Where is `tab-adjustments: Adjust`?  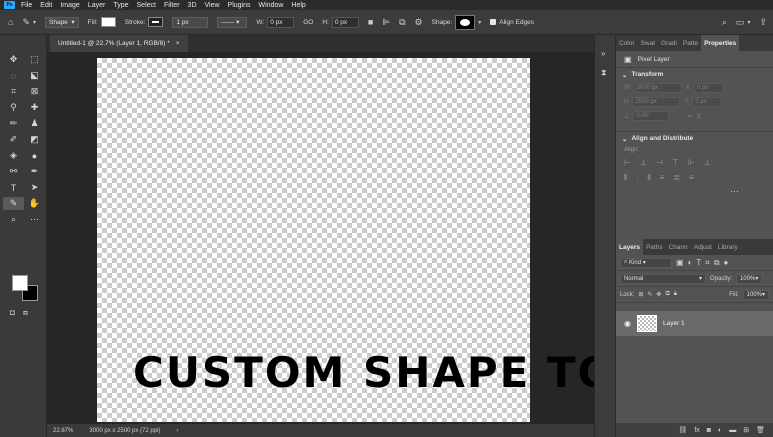
tab-adjustments: Adjust is located at coordinates (703, 247).